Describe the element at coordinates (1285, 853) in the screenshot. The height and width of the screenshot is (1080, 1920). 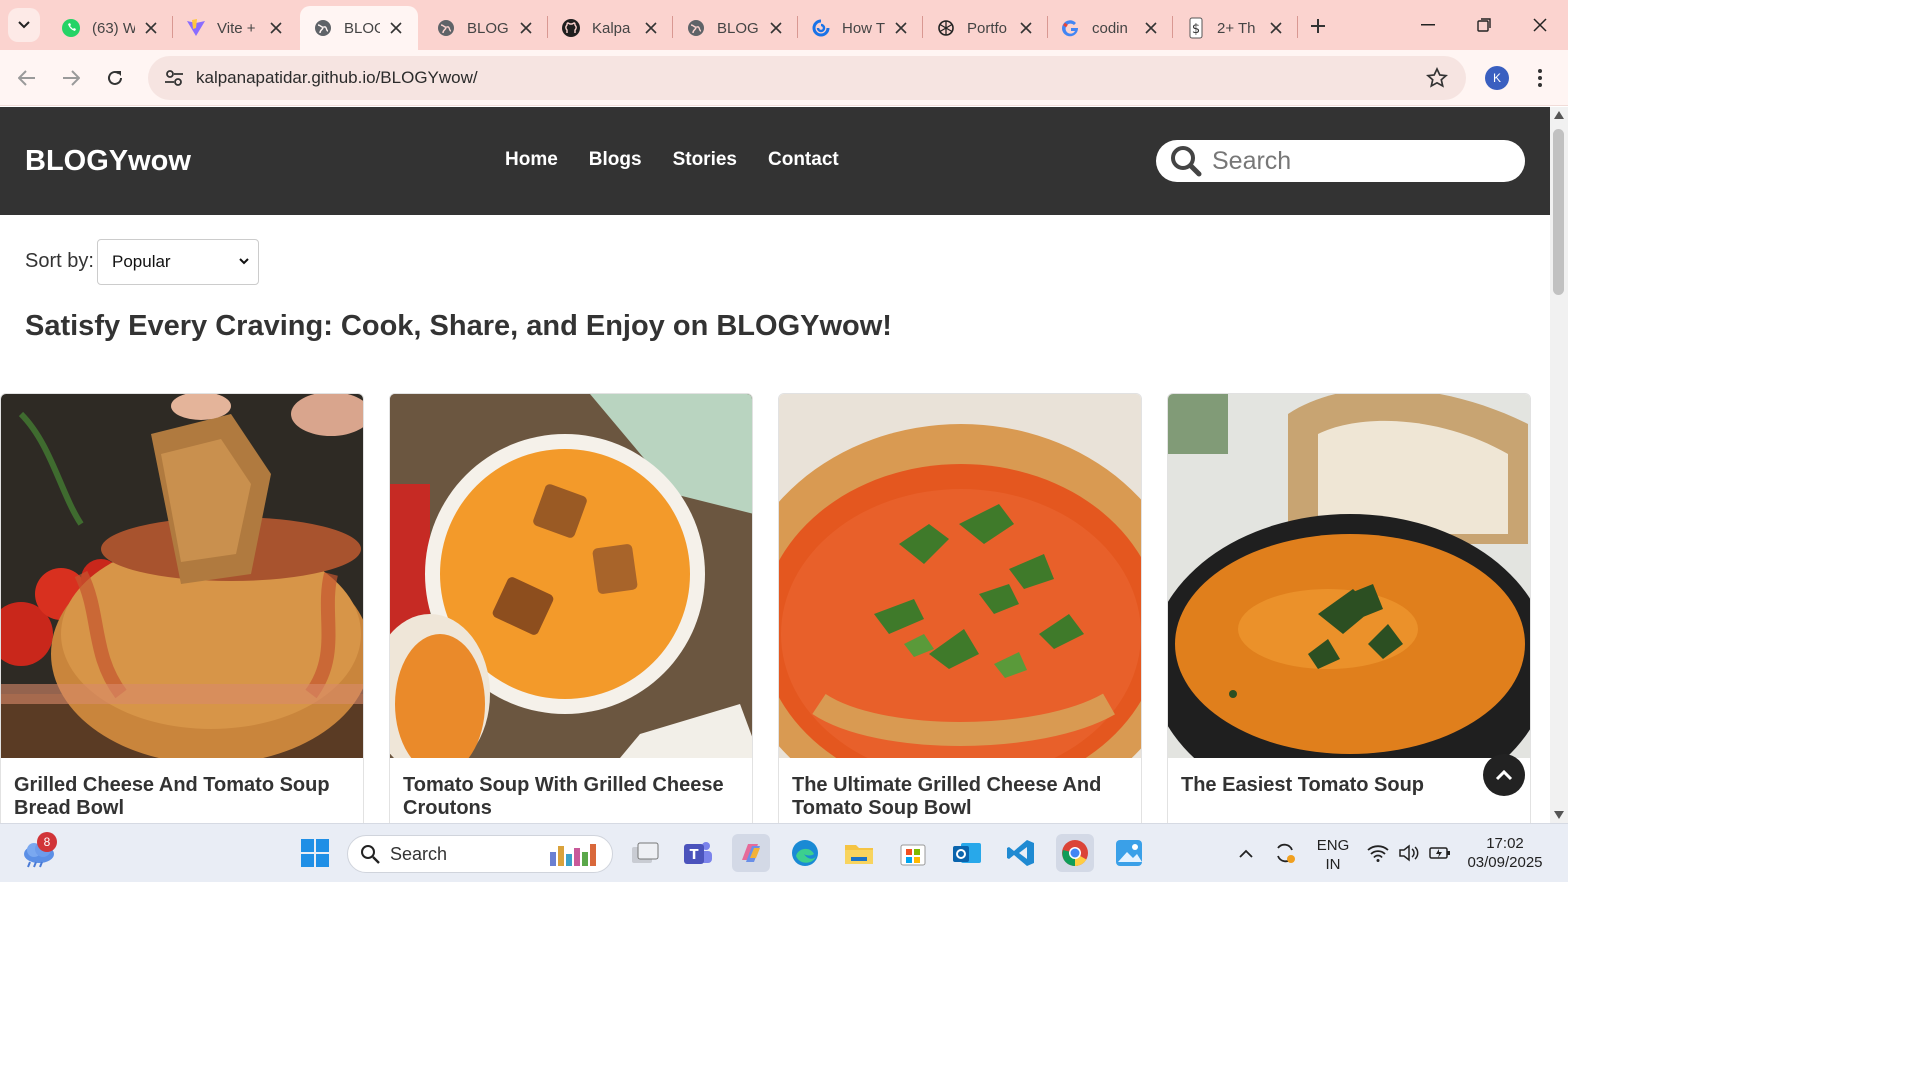
I see `sync-status-button` at that location.